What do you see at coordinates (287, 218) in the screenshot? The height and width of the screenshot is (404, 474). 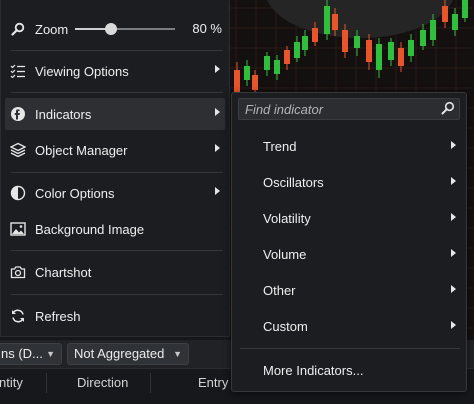 I see `submenu-item-label: Volatility` at bounding box center [287, 218].